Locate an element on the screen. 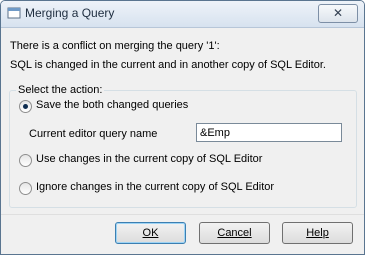 Image resolution: width=365 pixels, height=255 pixels. ok-button-label: OK is located at coordinates (150, 233).